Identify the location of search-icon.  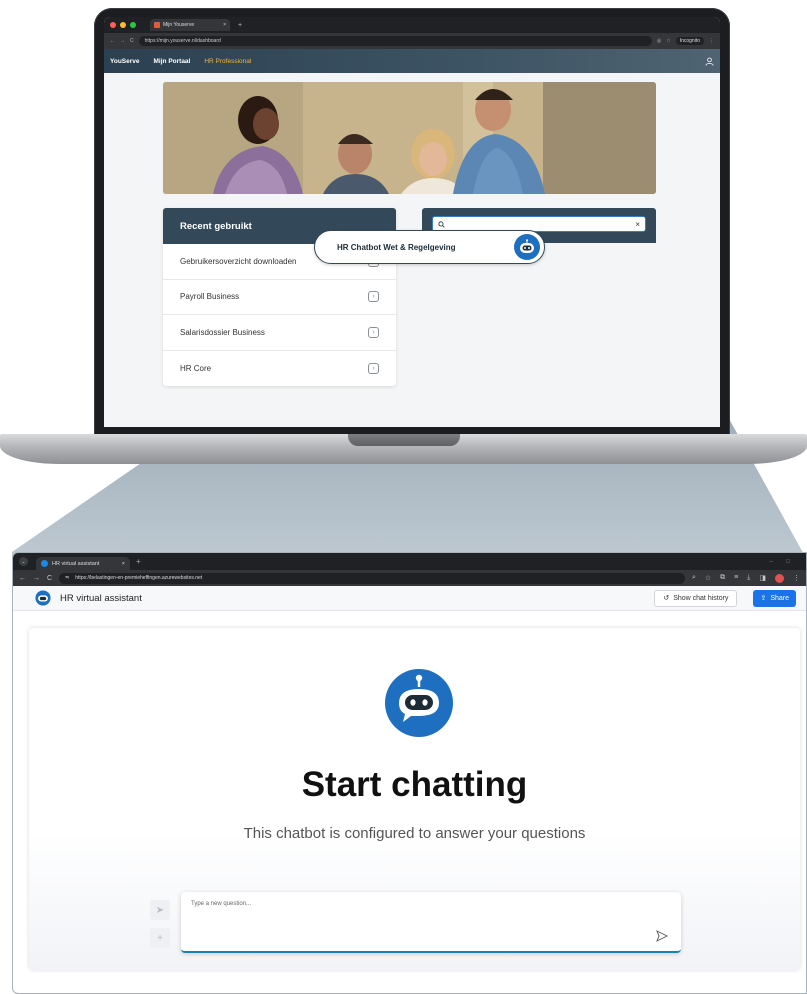
(441, 224).